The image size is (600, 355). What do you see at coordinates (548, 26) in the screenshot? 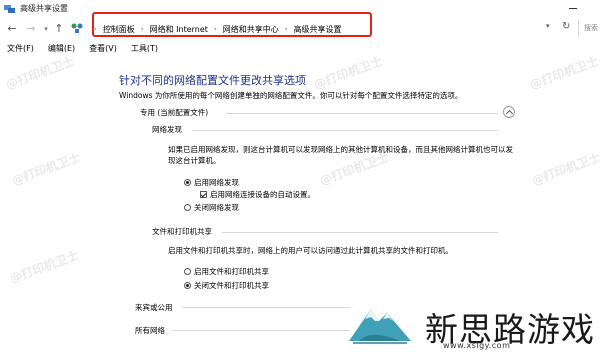
I see `address-dropdown-icon: ▾` at bounding box center [548, 26].